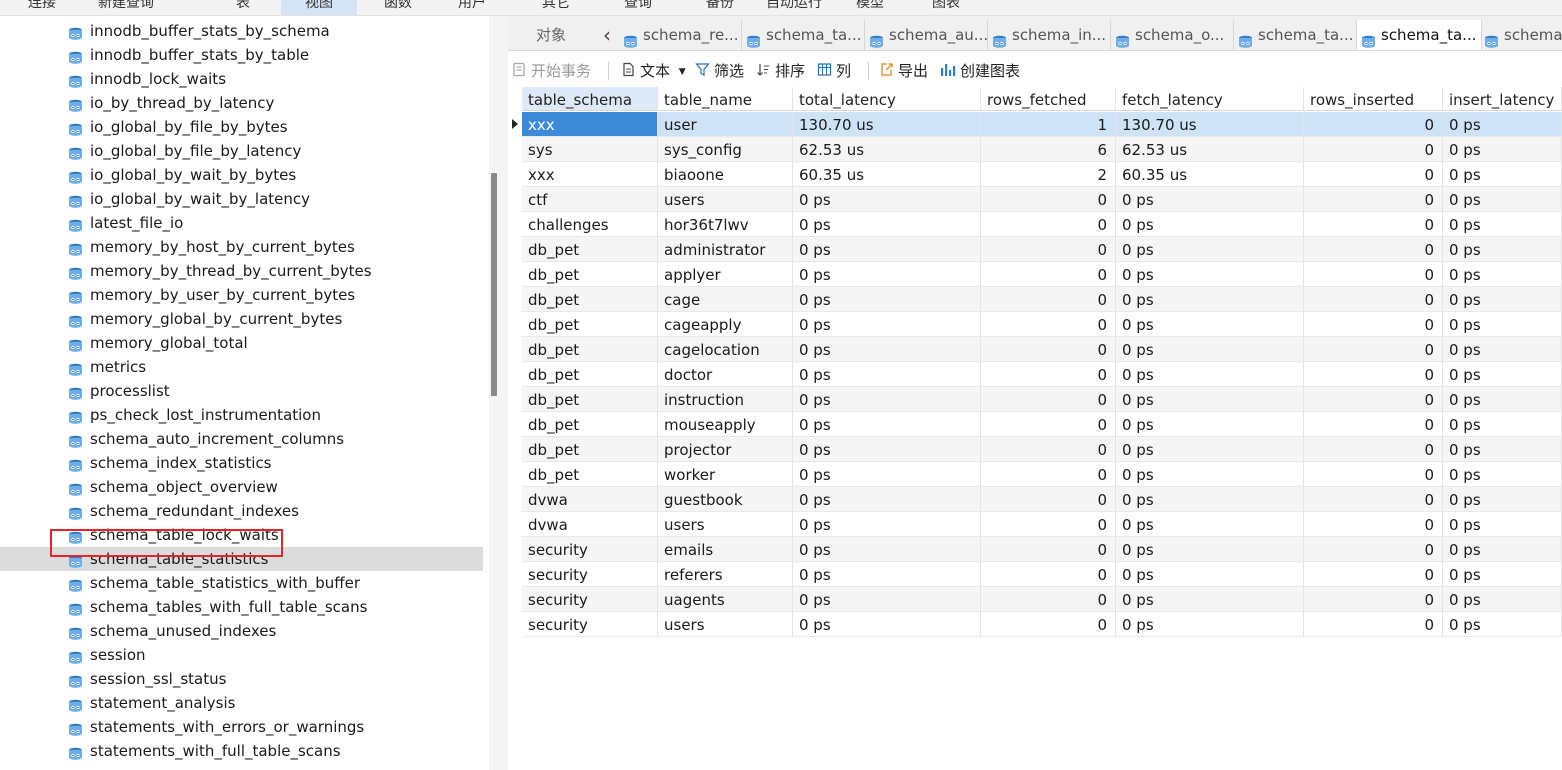  What do you see at coordinates (241, 127) in the screenshot?
I see `tree-item-view: io_global_by_file_by_bytes` at bounding box center [241, 127].